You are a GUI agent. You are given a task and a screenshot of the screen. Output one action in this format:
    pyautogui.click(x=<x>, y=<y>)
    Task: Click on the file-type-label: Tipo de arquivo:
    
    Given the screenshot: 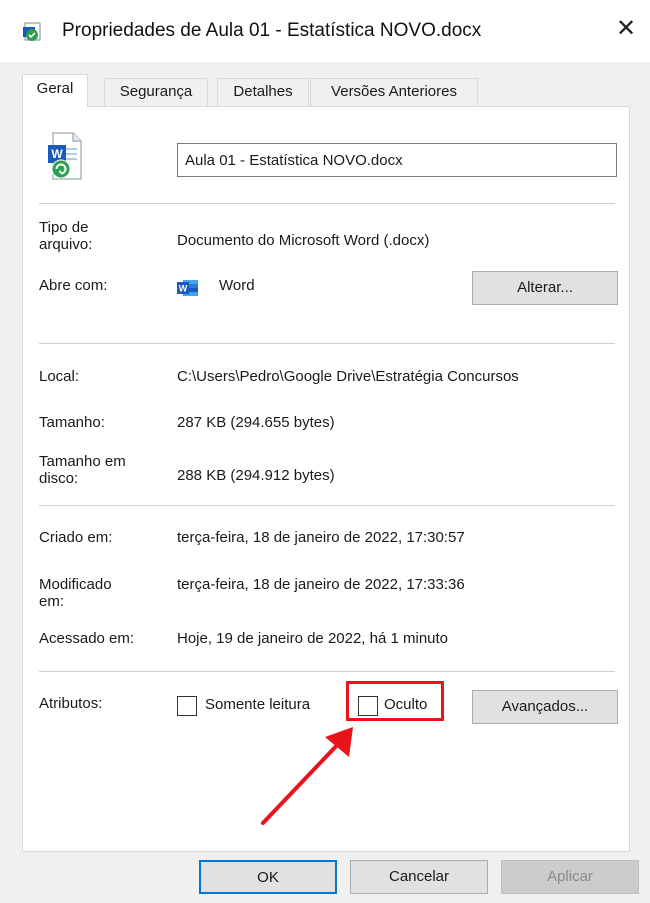 What is the action you would take?
    pyautogui.click(x=65, y=236)
    